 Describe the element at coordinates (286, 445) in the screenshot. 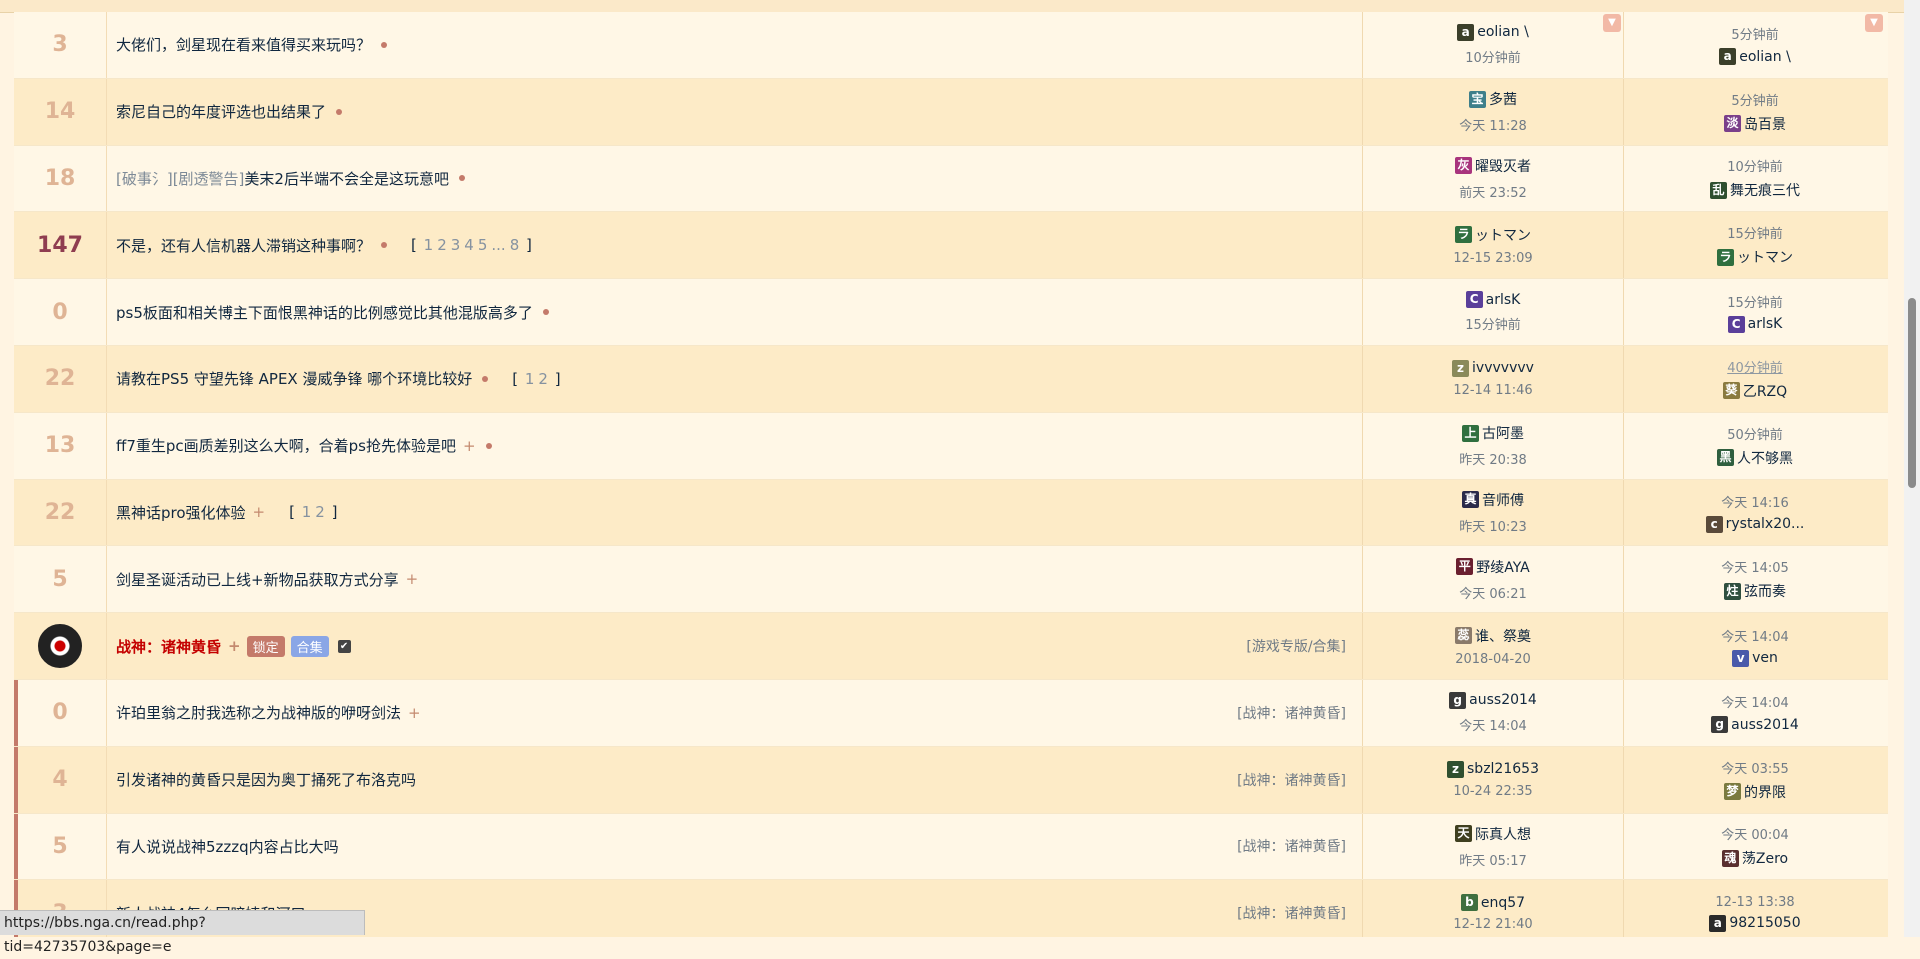

I see `topic-title-link: ff7重生pc画质差别这么大啊，合着ps抢先体验是吧` at that location.